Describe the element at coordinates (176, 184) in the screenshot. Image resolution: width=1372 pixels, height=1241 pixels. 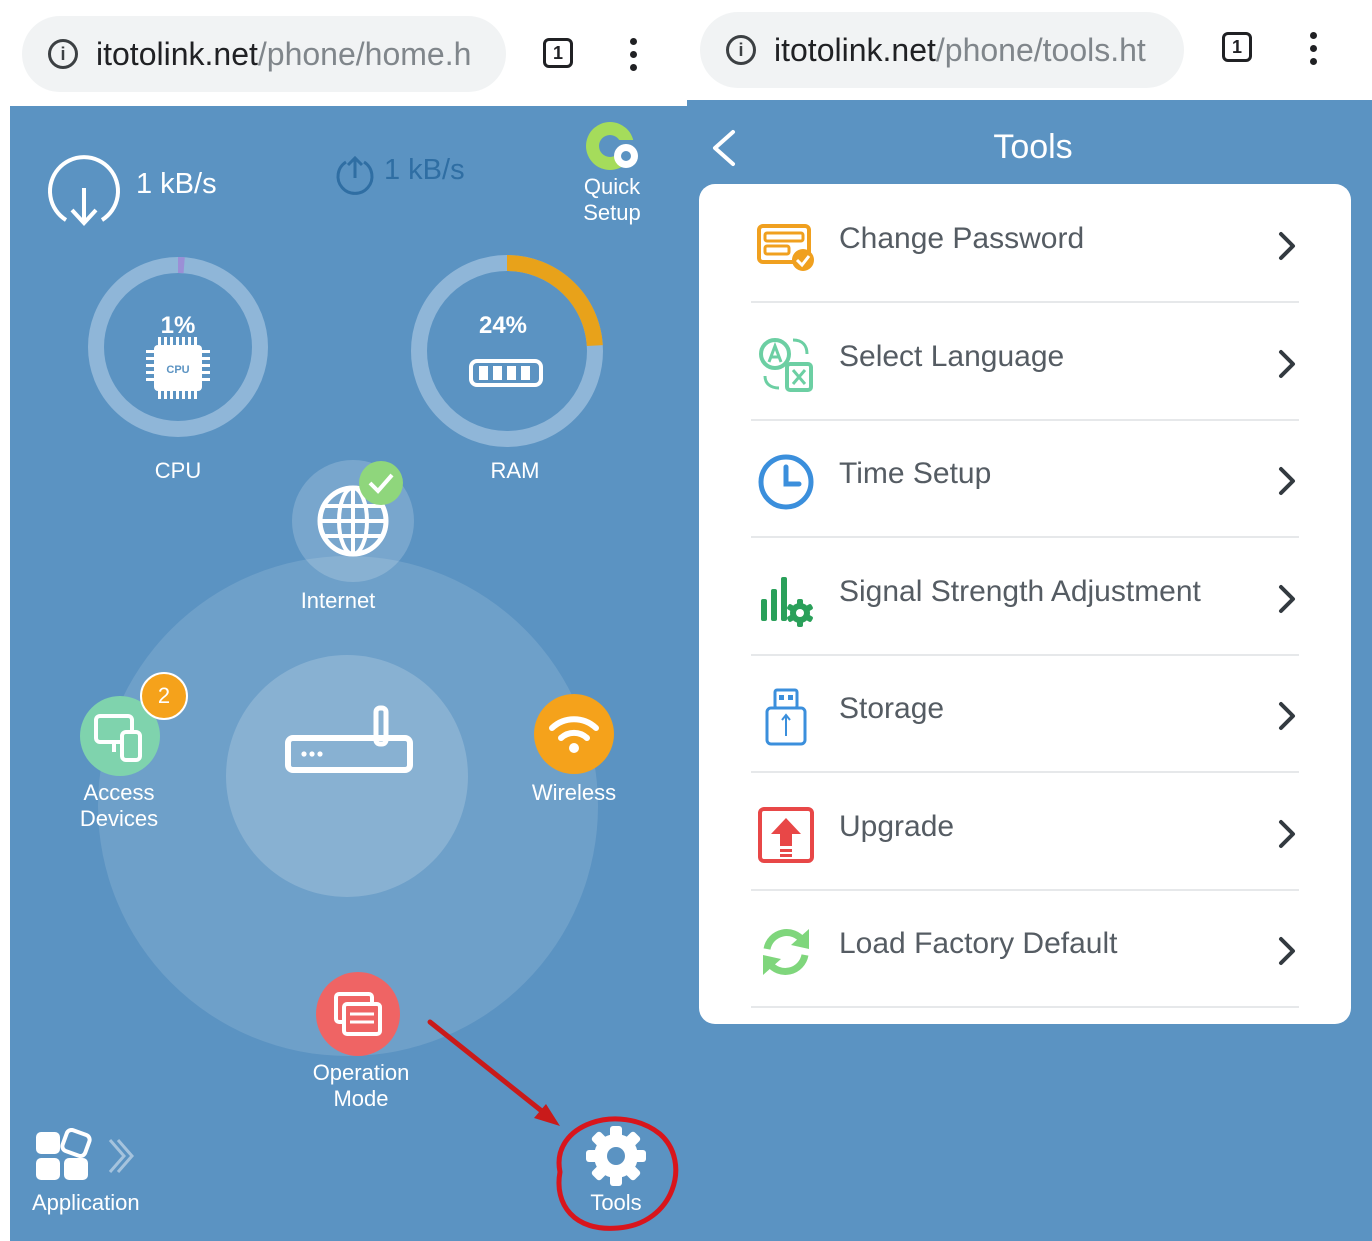
I see `download-speed: 1 kB/s` at that location.